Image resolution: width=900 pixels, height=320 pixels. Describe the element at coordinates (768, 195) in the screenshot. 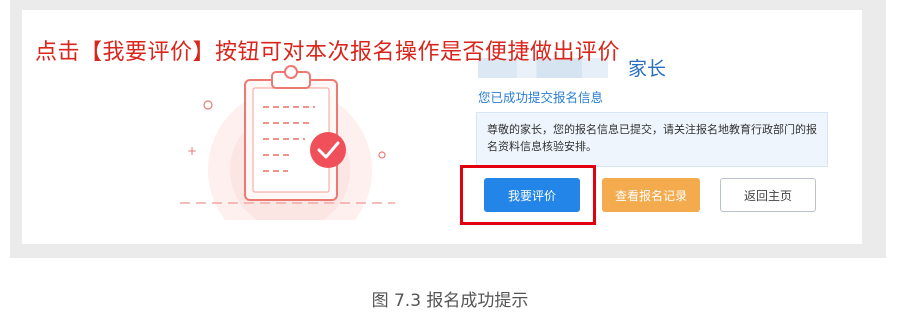

I see `back-home-button: 返回主页` at that location.